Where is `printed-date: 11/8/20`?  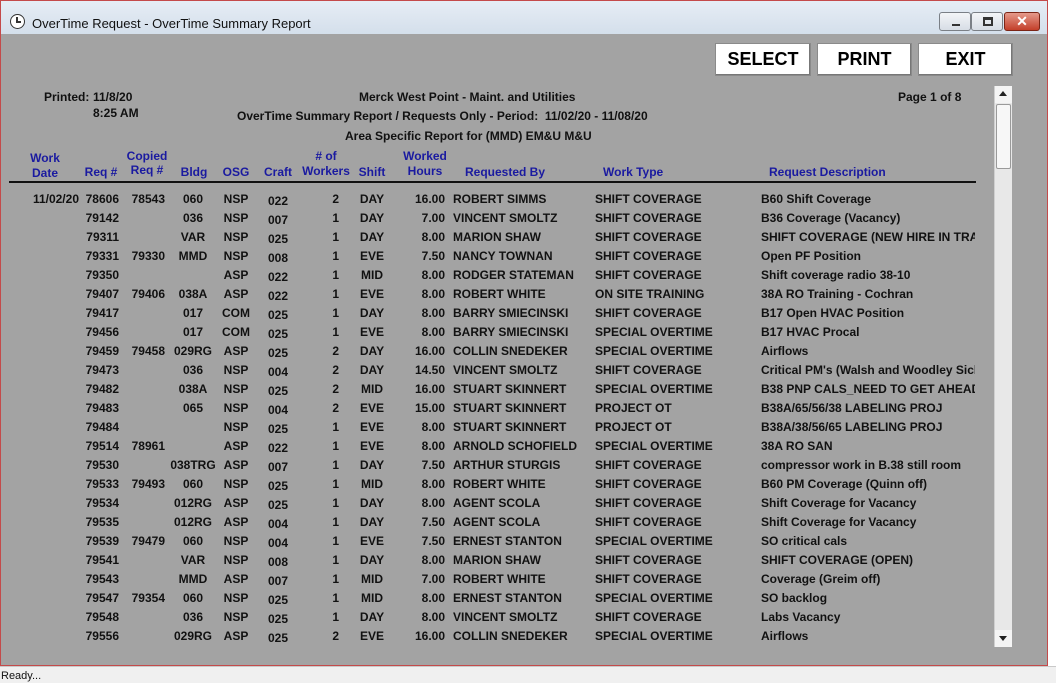 printed-date: 11/8/20 is located at coordinates (113, 97).